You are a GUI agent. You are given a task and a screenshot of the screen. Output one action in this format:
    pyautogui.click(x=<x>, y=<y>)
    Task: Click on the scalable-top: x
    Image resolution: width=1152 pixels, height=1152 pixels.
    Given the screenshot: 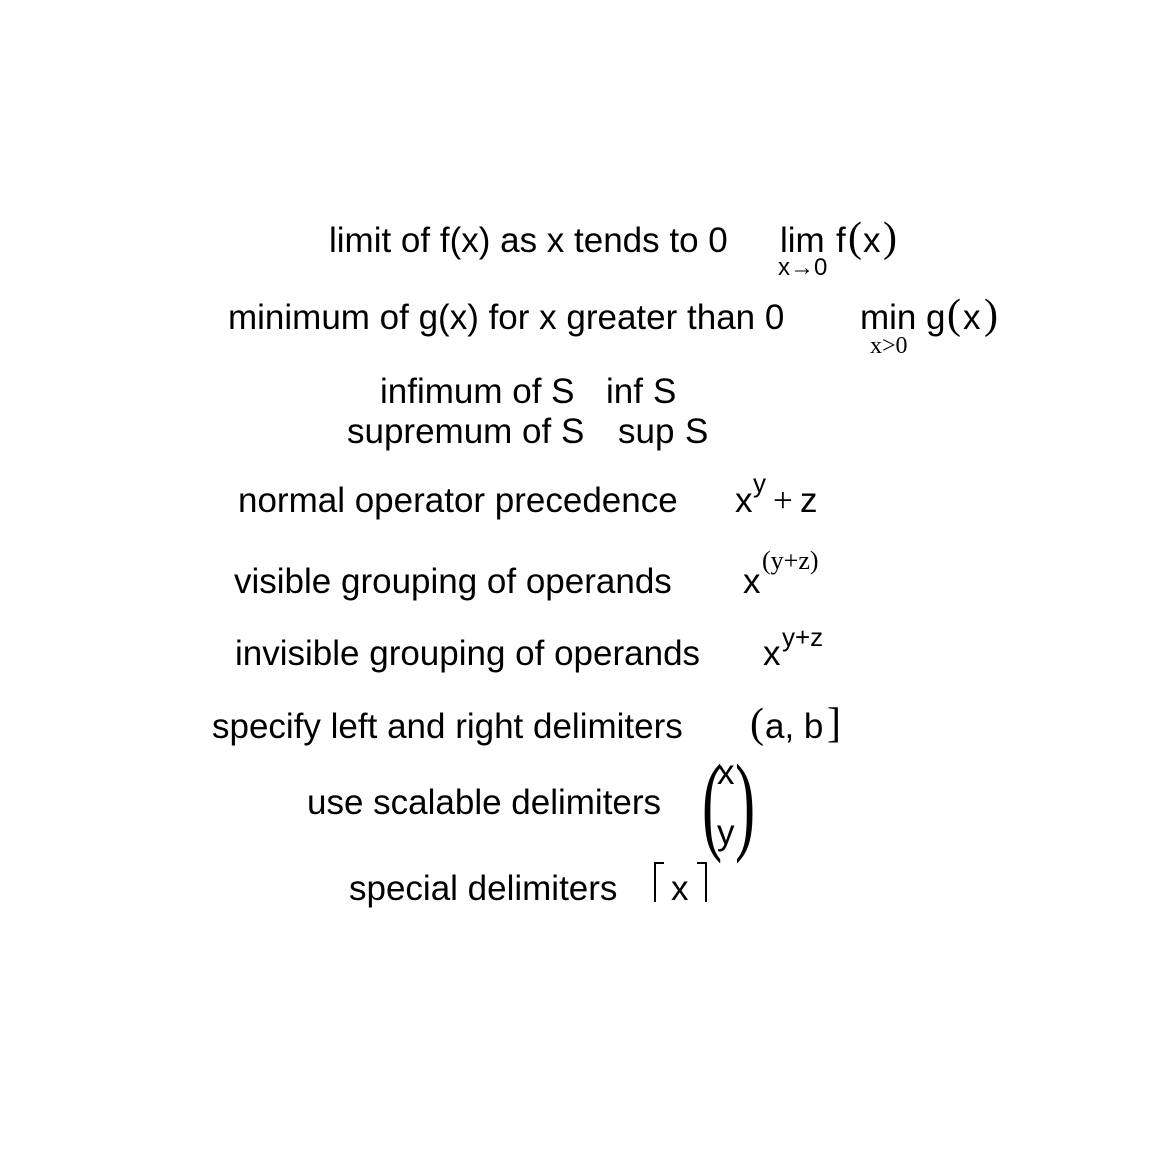 What is the action you would take?
    pyautogui.click(x=726, y=772)
    